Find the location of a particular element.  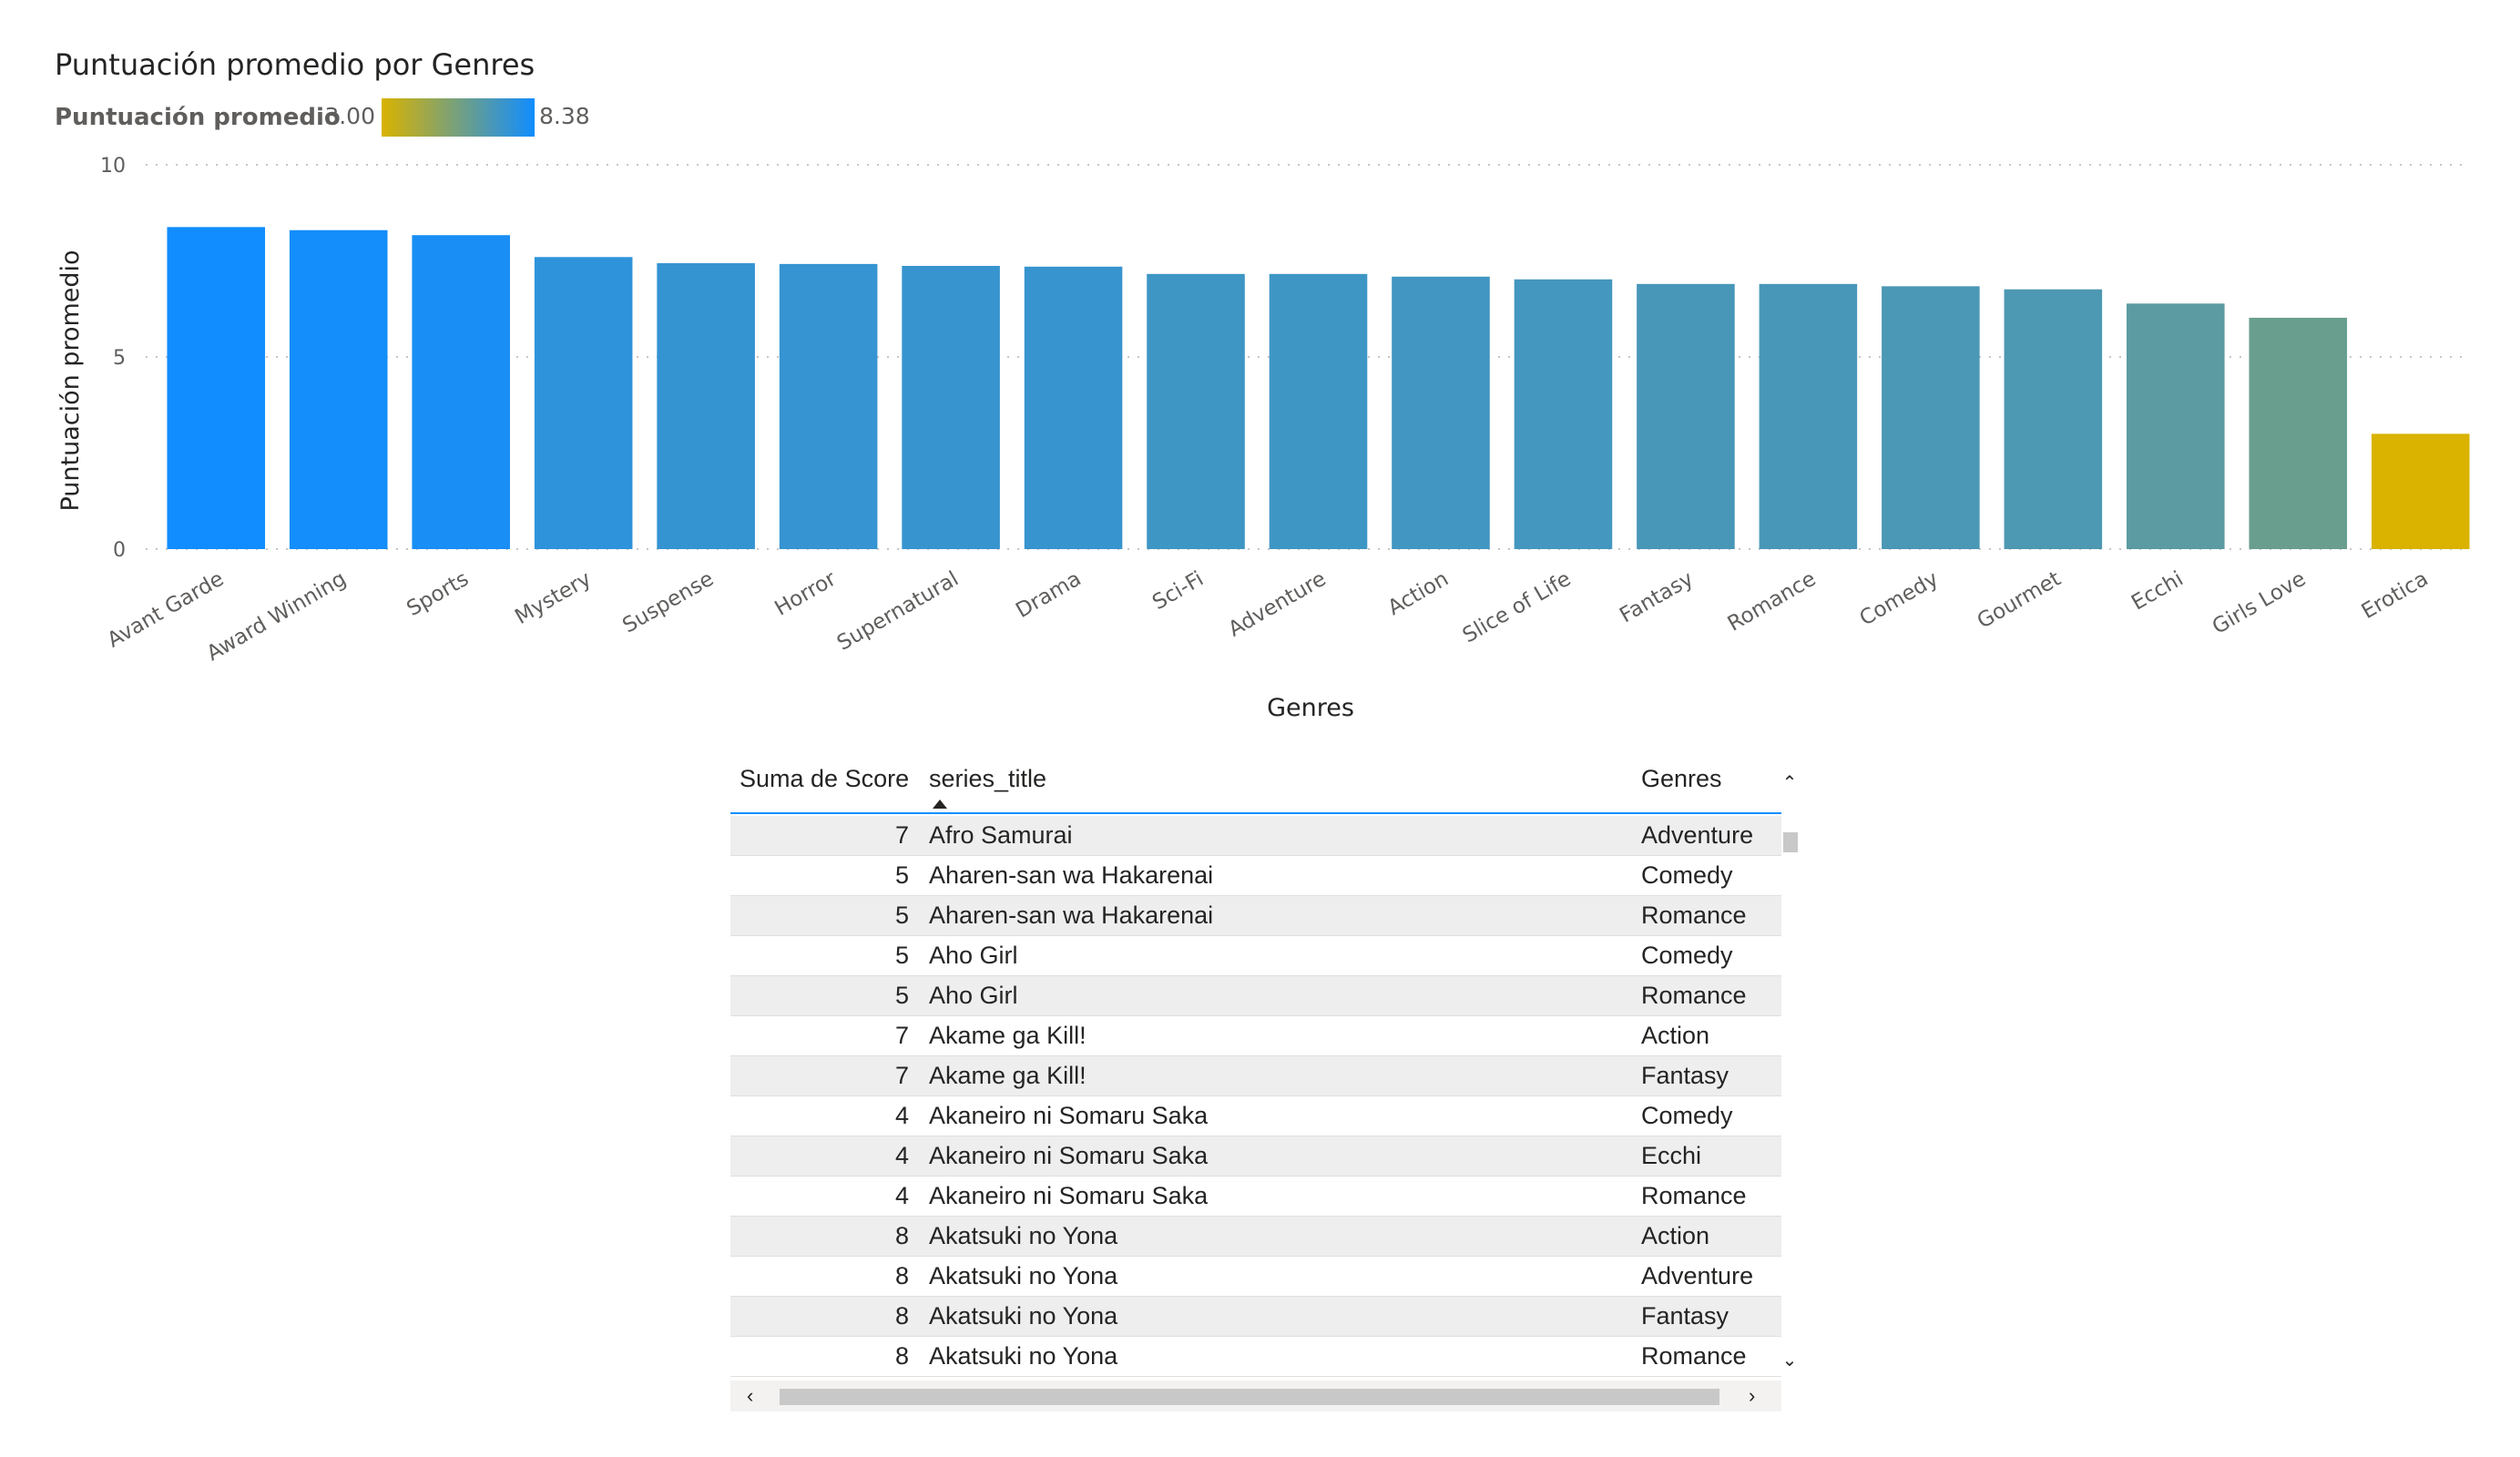

horizontal-scrollbar: ‹ › is located at coordinates (1255, 1396).